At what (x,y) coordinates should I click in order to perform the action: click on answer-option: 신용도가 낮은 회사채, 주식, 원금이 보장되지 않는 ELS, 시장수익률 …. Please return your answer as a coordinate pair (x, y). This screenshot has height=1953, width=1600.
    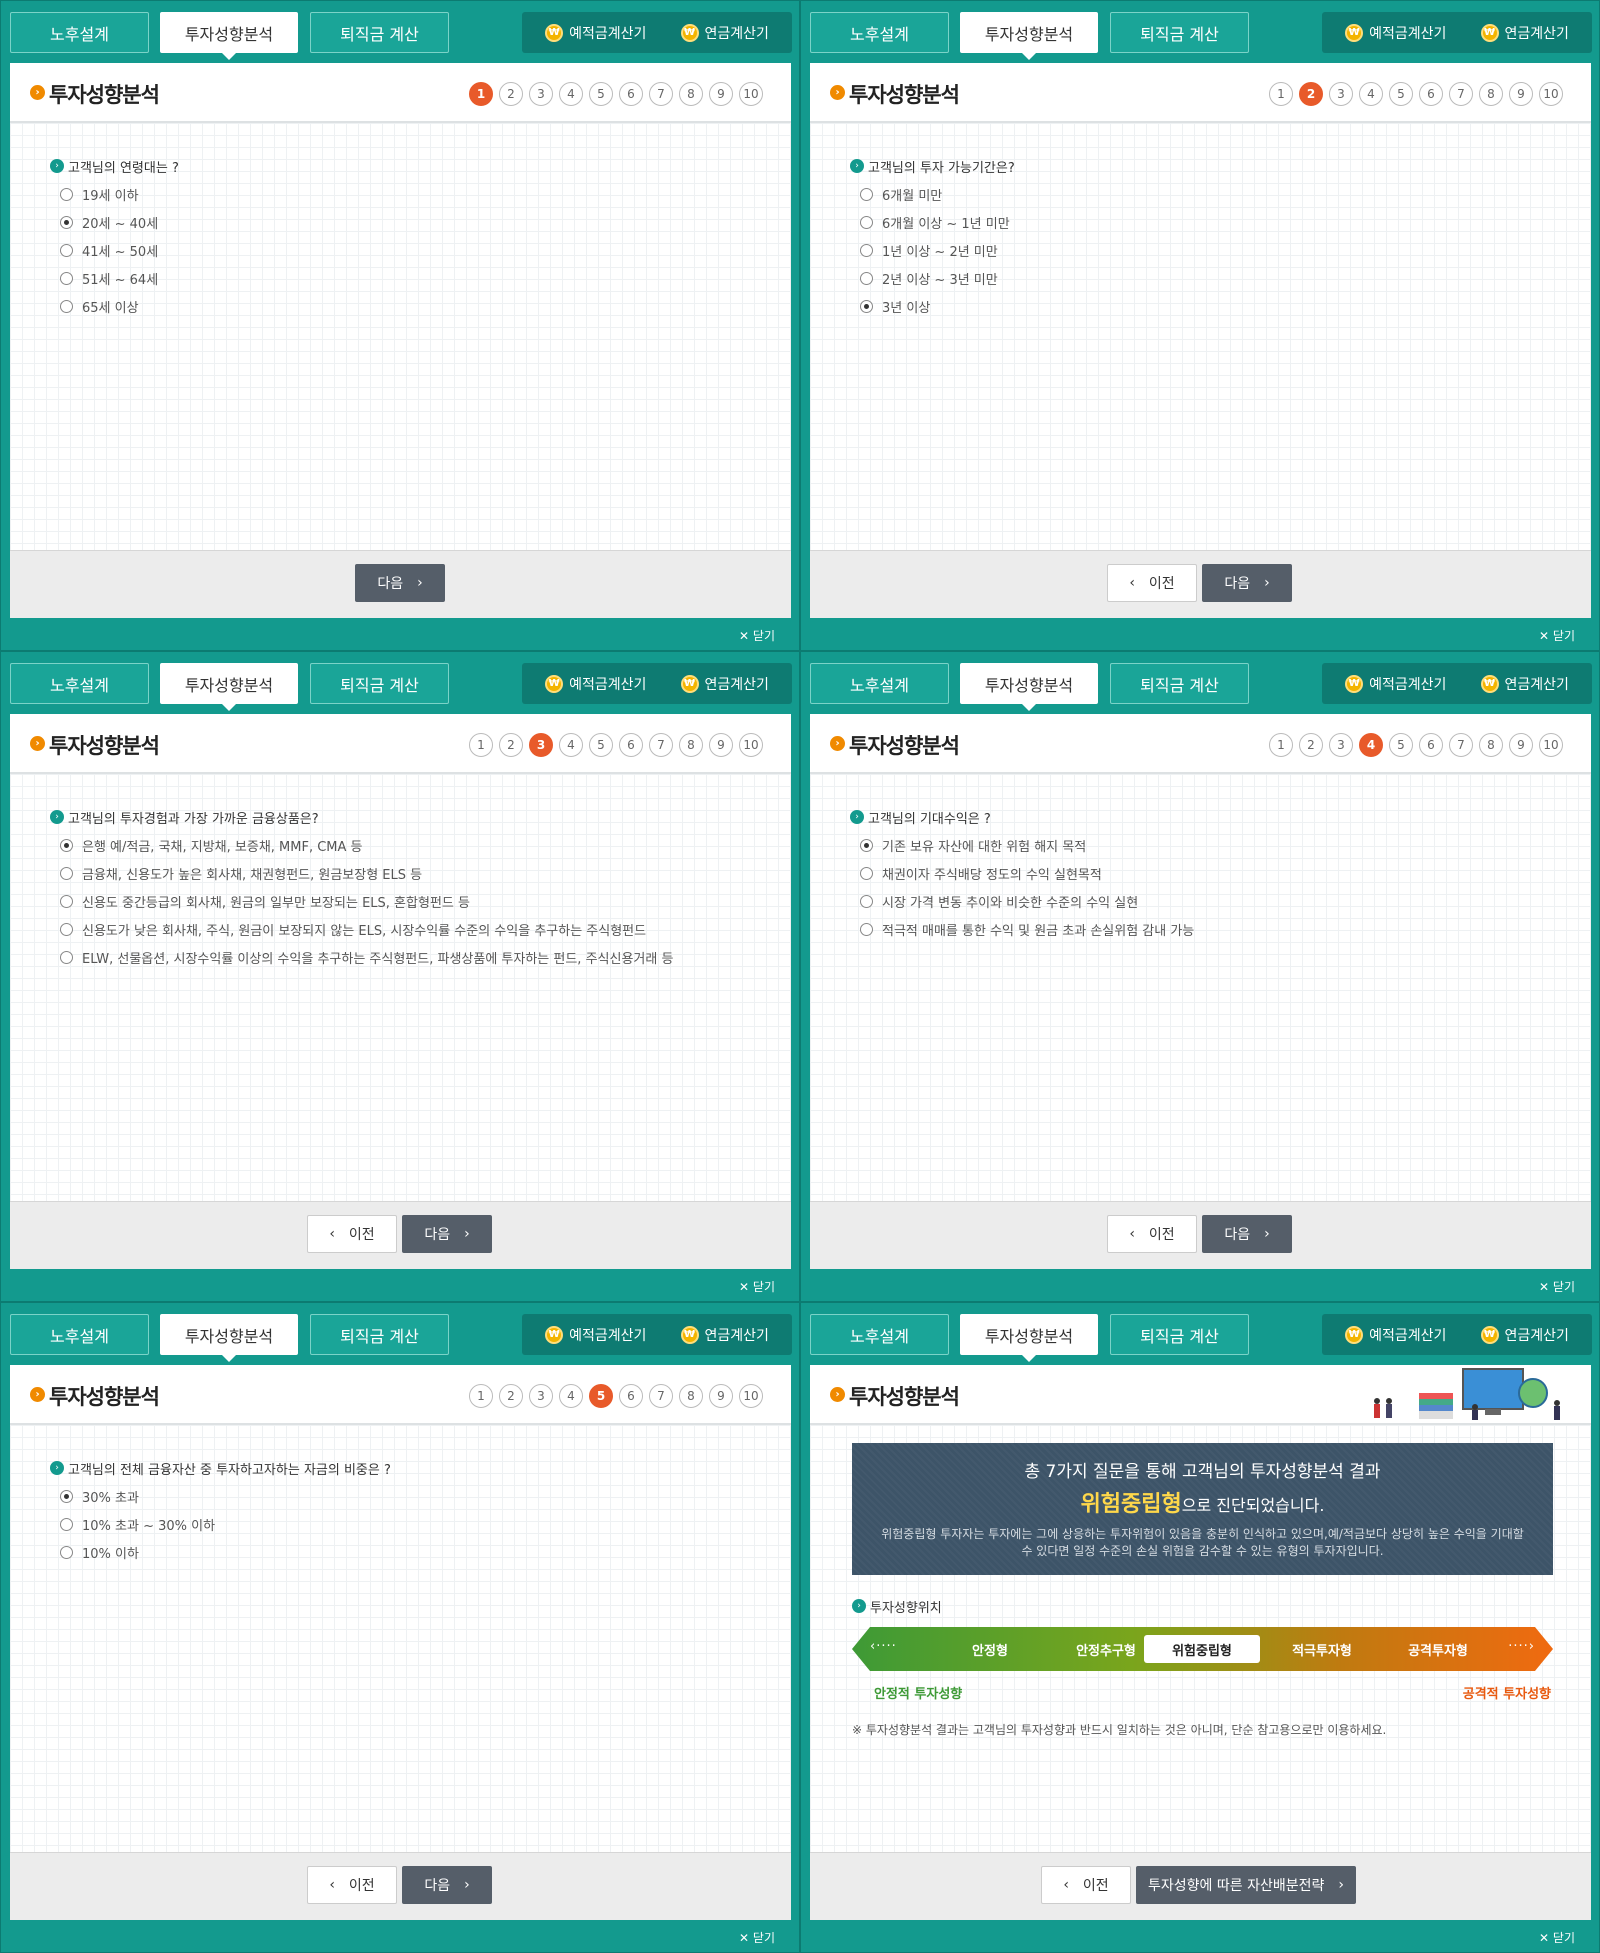
    Looking at the image, I should click on (353, 929).